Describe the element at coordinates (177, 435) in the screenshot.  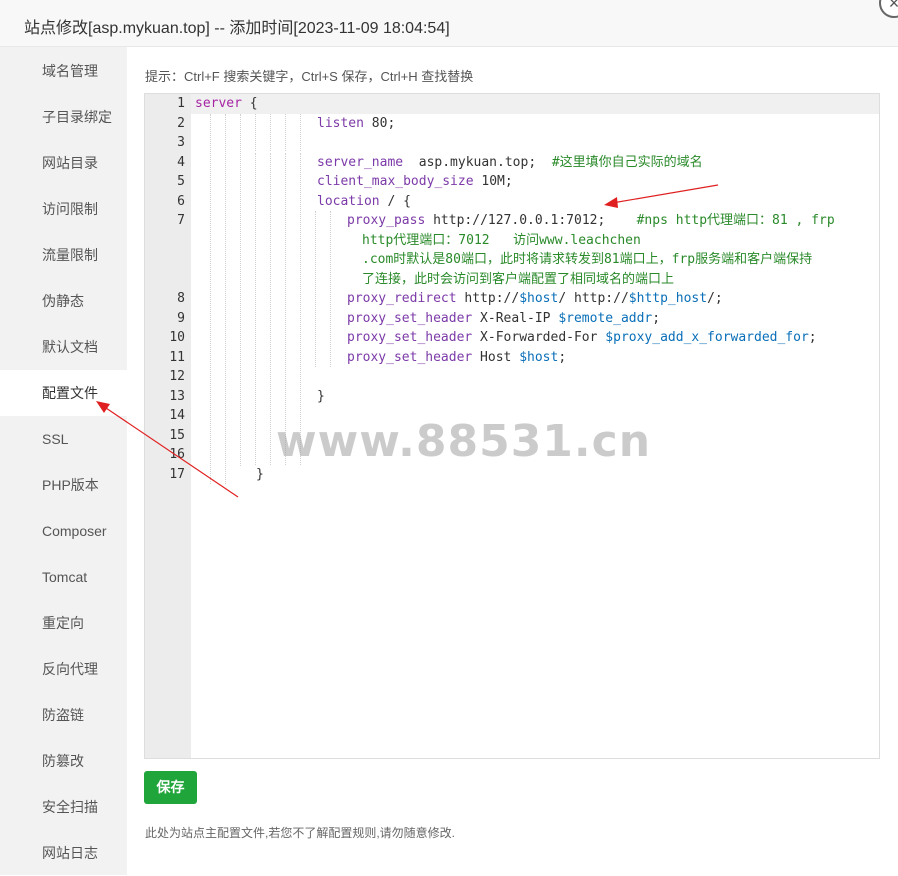
I see `line-number: 15` at that location.